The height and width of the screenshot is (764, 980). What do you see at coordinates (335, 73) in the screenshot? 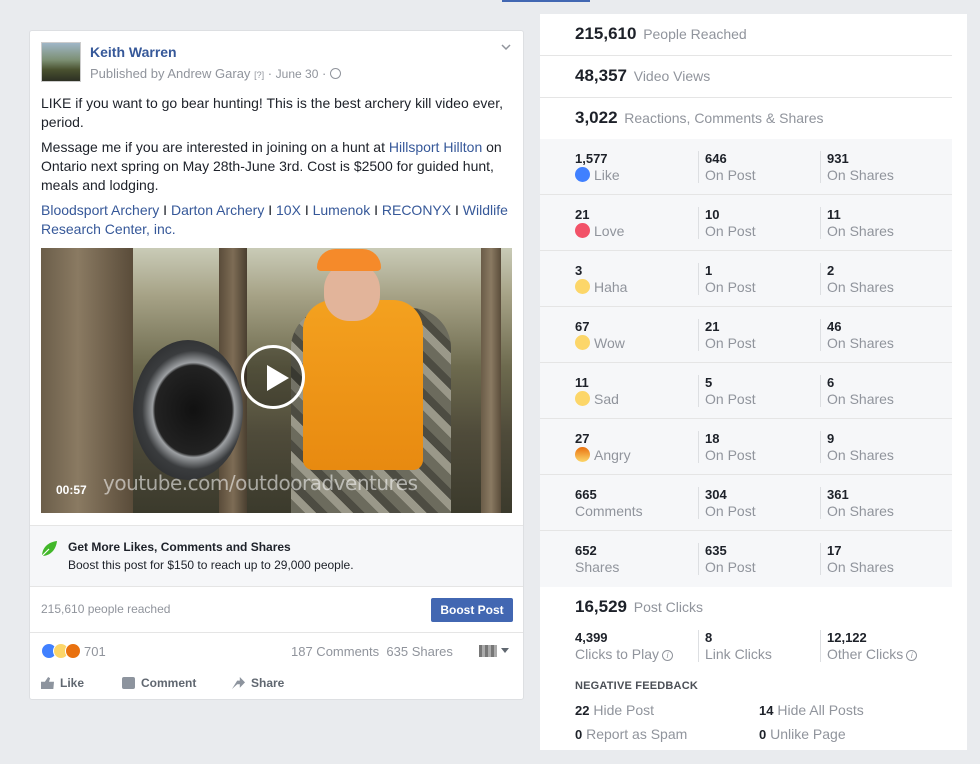
I see `globe-icon` at bounding box center [335, 73].